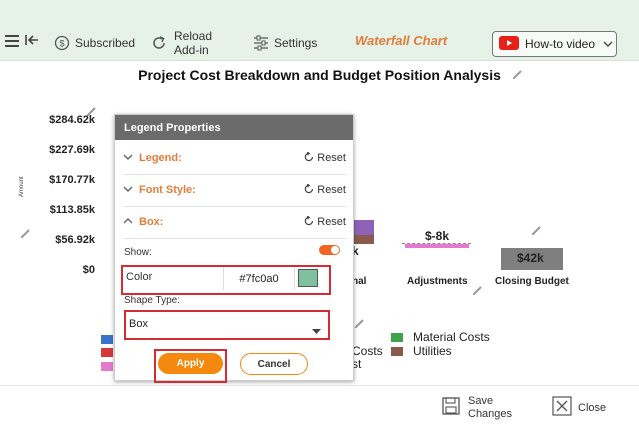 Image resolution: width=639 pixels, height=448 pixels. I want to click on y-tick-label: $113.85k, so click(72, 210).